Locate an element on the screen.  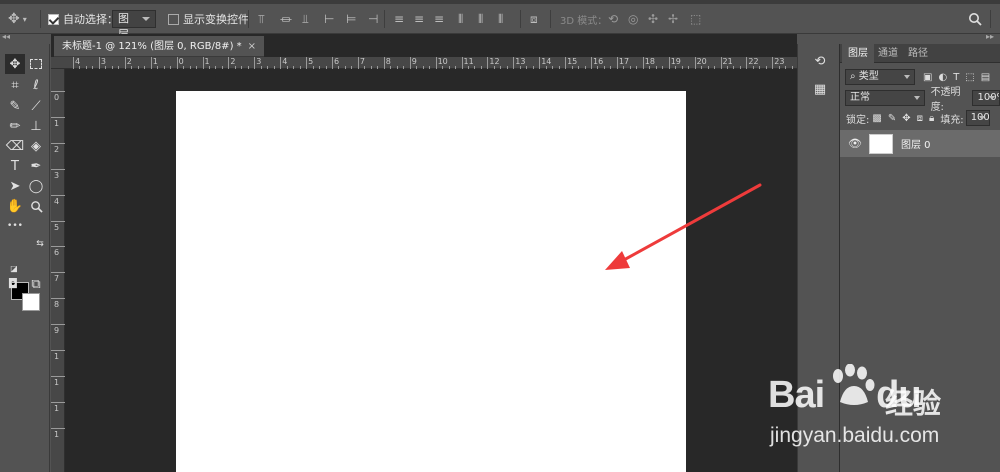
filter-adjust-icon: ◐ is located at coordinates (942, 77).